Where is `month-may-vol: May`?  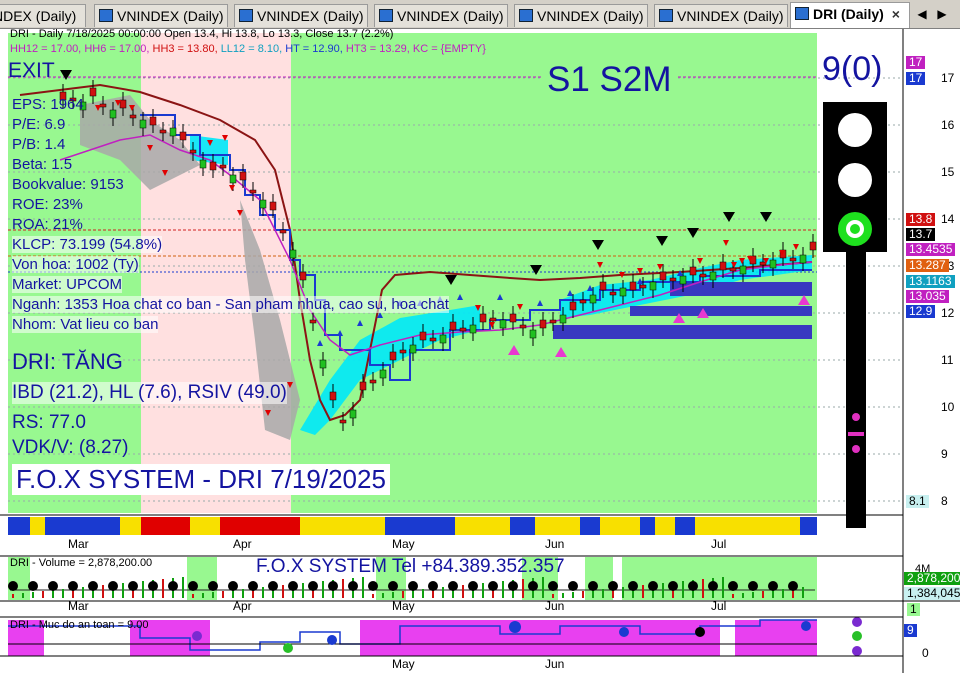 month-may-vol: May is located at coordinates (403, 606).